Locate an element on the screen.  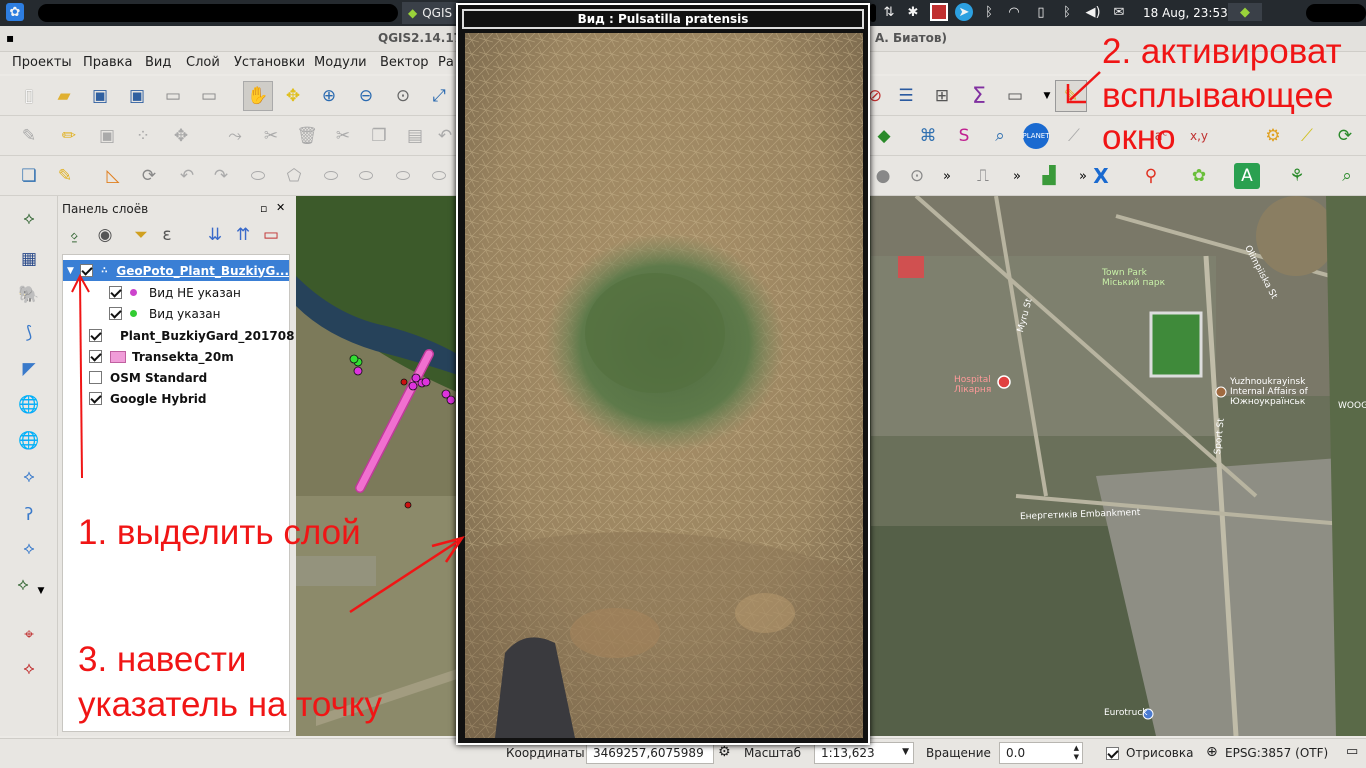
annotation-step3-line2: указатель на точку is located at coordinates (230, 704).